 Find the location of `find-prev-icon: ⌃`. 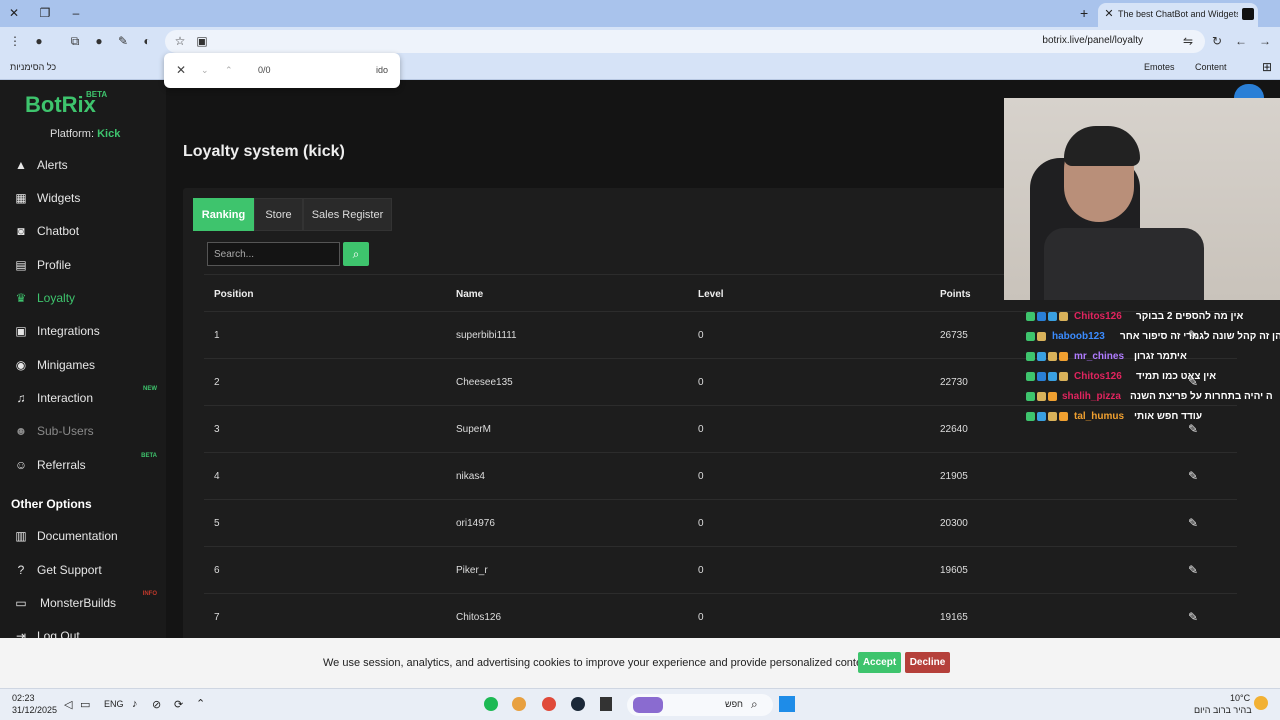

find-prev-icon: ⌃ is located at coordinates (229, 70).